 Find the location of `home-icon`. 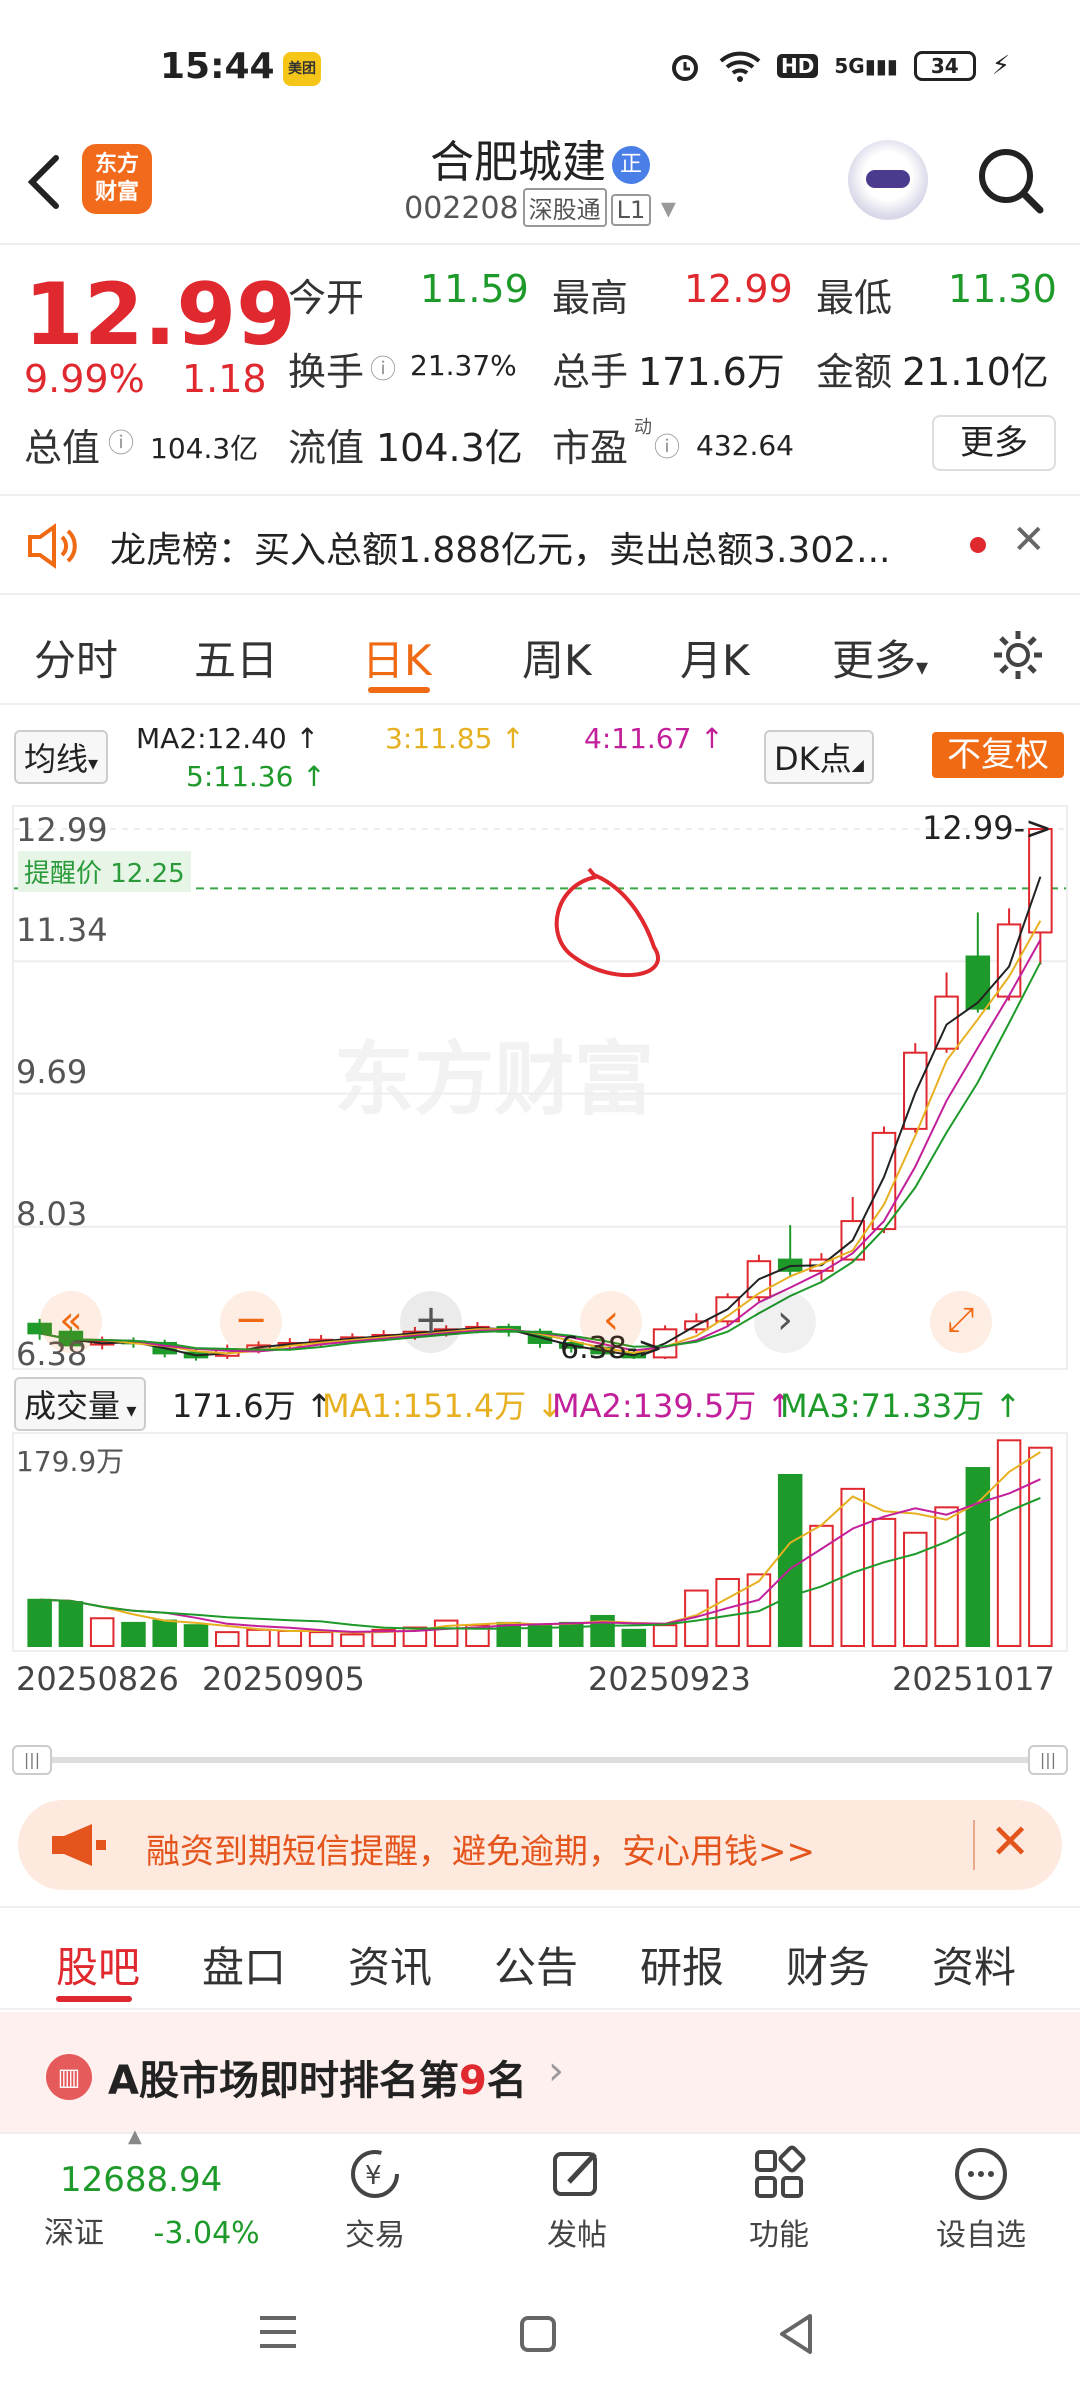

home-icon is located at coordinates (538, 2334).